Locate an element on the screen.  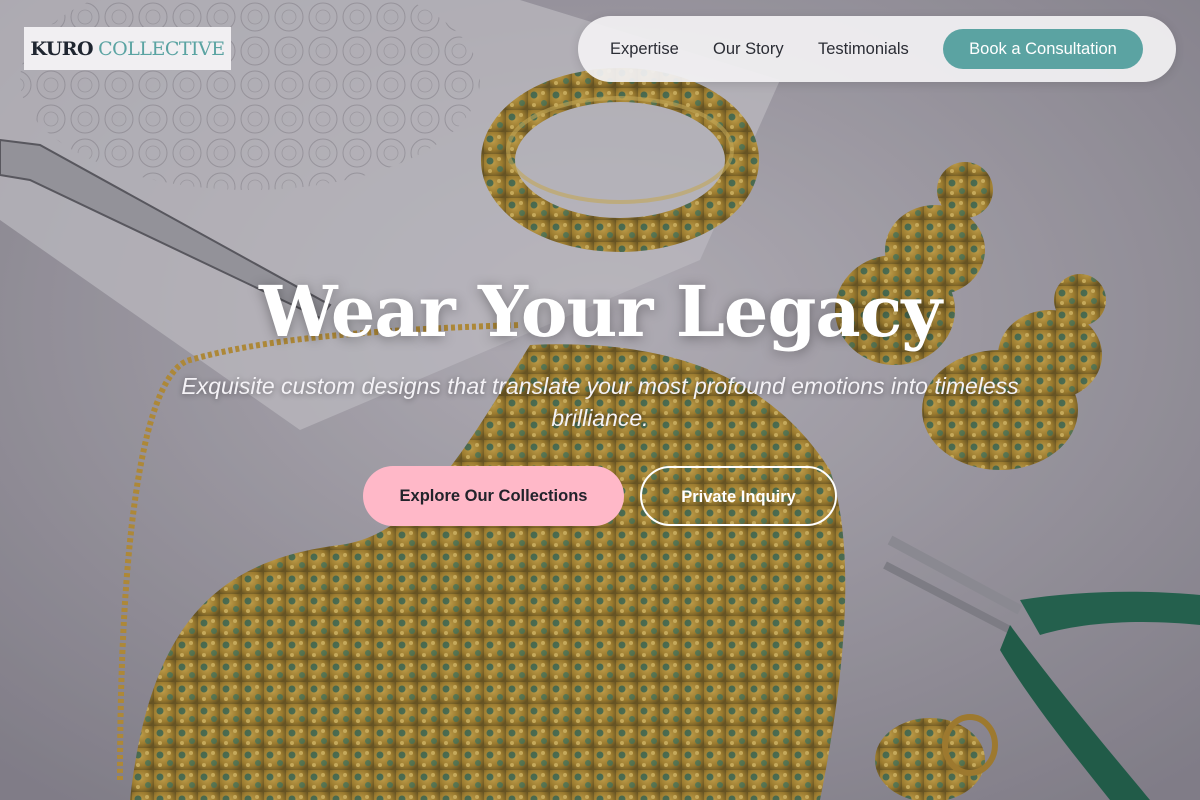
explore-collections-button: Explore Our Collections is located at coordinates (493, 496).